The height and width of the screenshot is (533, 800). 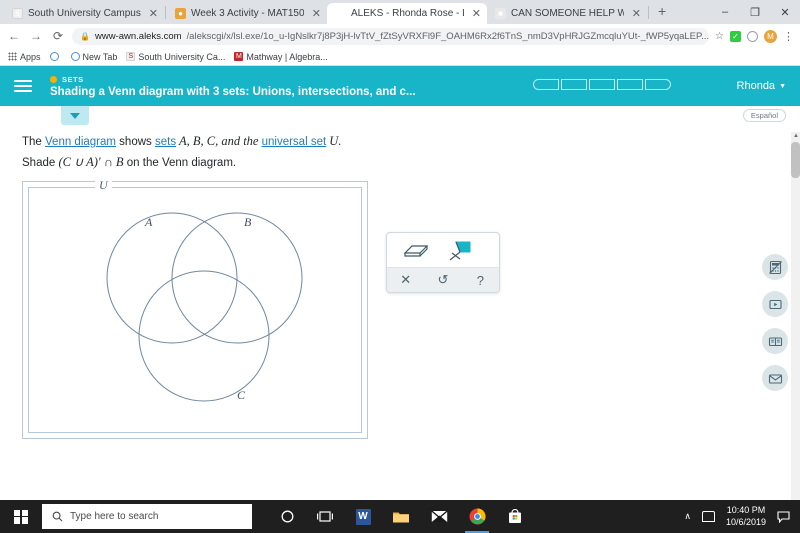 I want to click on scroll-thumb, so click(x=795, y=160).